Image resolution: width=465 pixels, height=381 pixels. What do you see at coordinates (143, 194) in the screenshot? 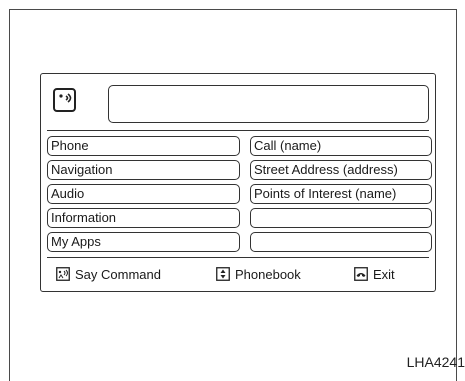
I see `command-audio: Audio` at bounding box center [143, 194].